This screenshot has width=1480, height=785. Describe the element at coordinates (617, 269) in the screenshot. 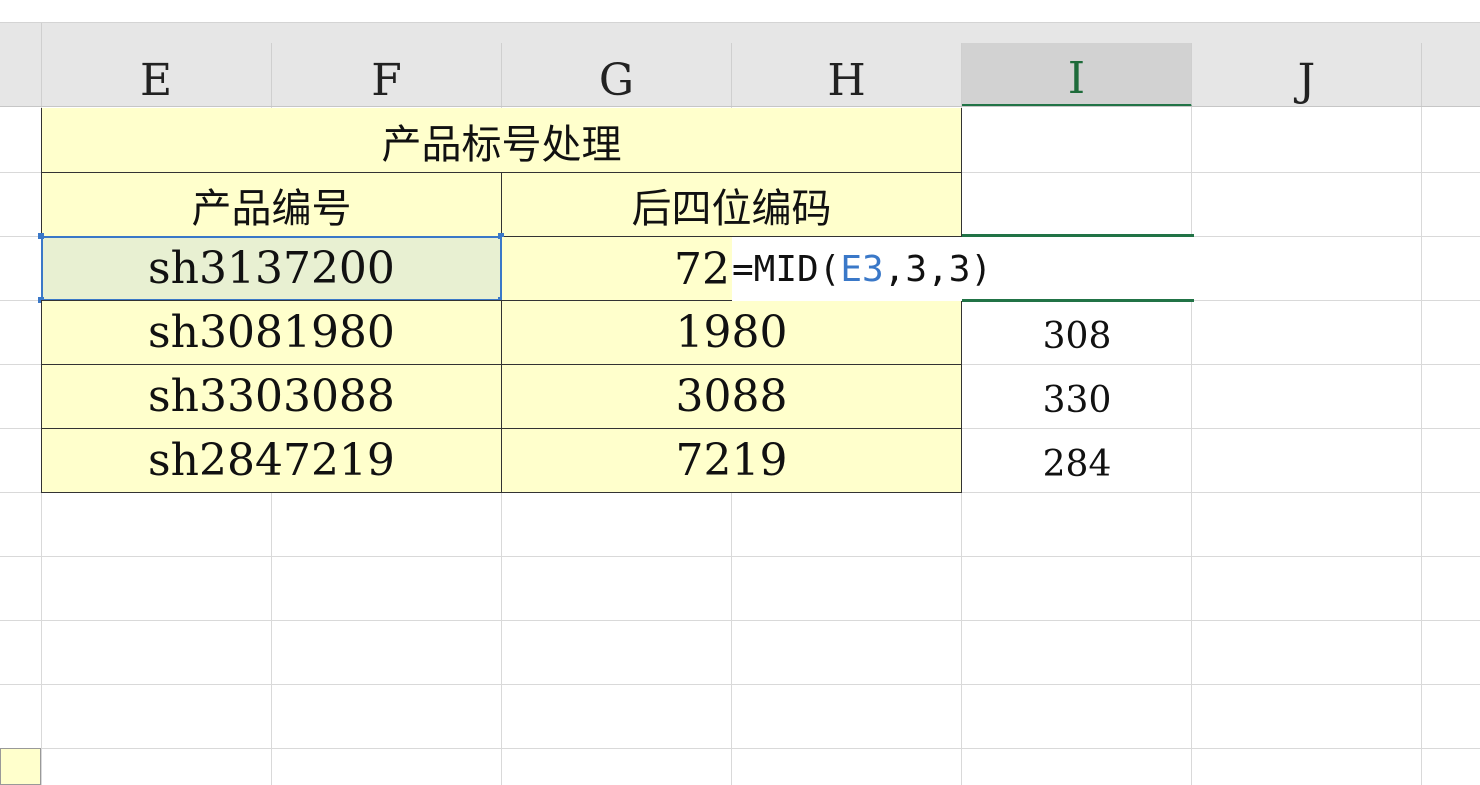

I see `cell-g3: 72` at that location.